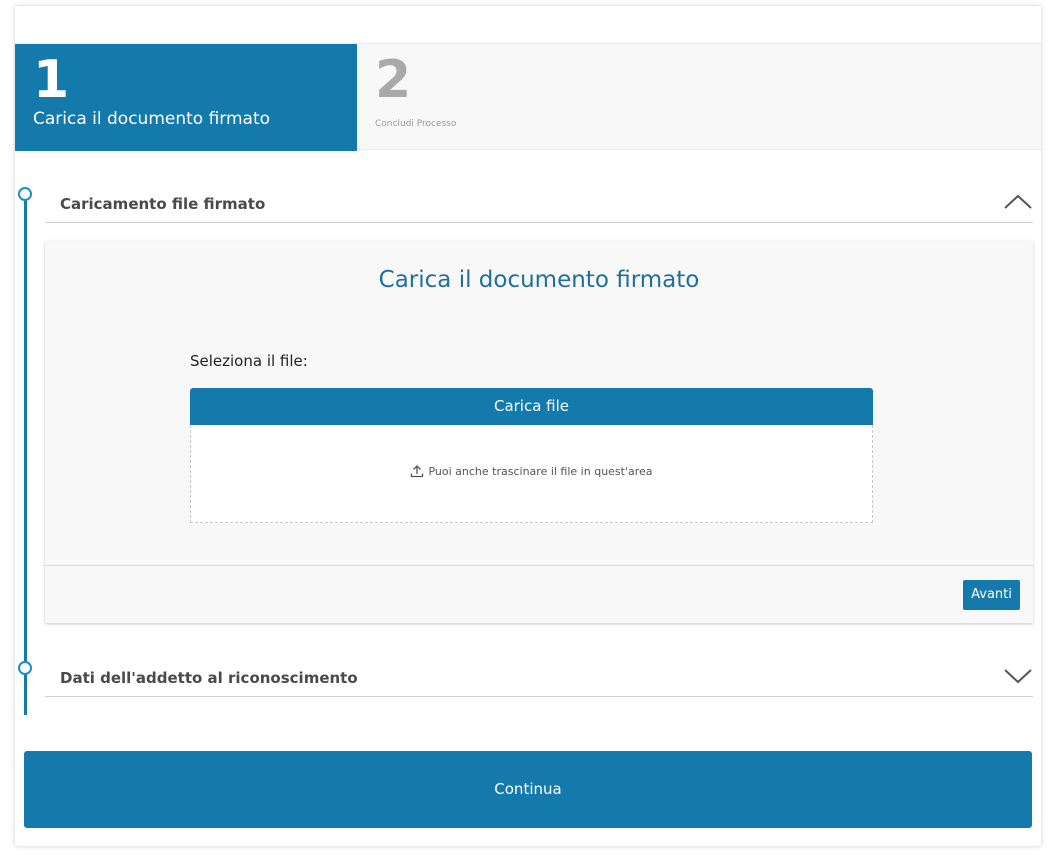 Image resolution: width=1048 pixels, height=855 pixels. Describe the element at coordinates (531, 406) in the screenshot. I see `upload-file-button: Carica file` at that location.